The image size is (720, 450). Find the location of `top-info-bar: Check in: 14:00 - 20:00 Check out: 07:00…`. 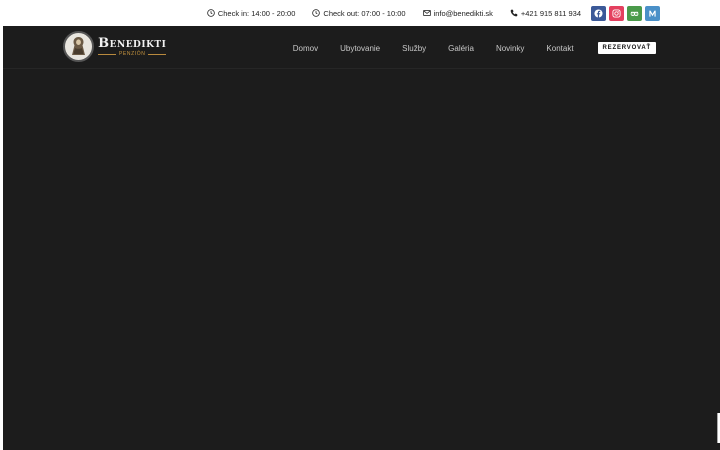

top-info-bar: Check in: 14:00 - 20:00 Check out: 07:00… is located at coordinates (360, 13).